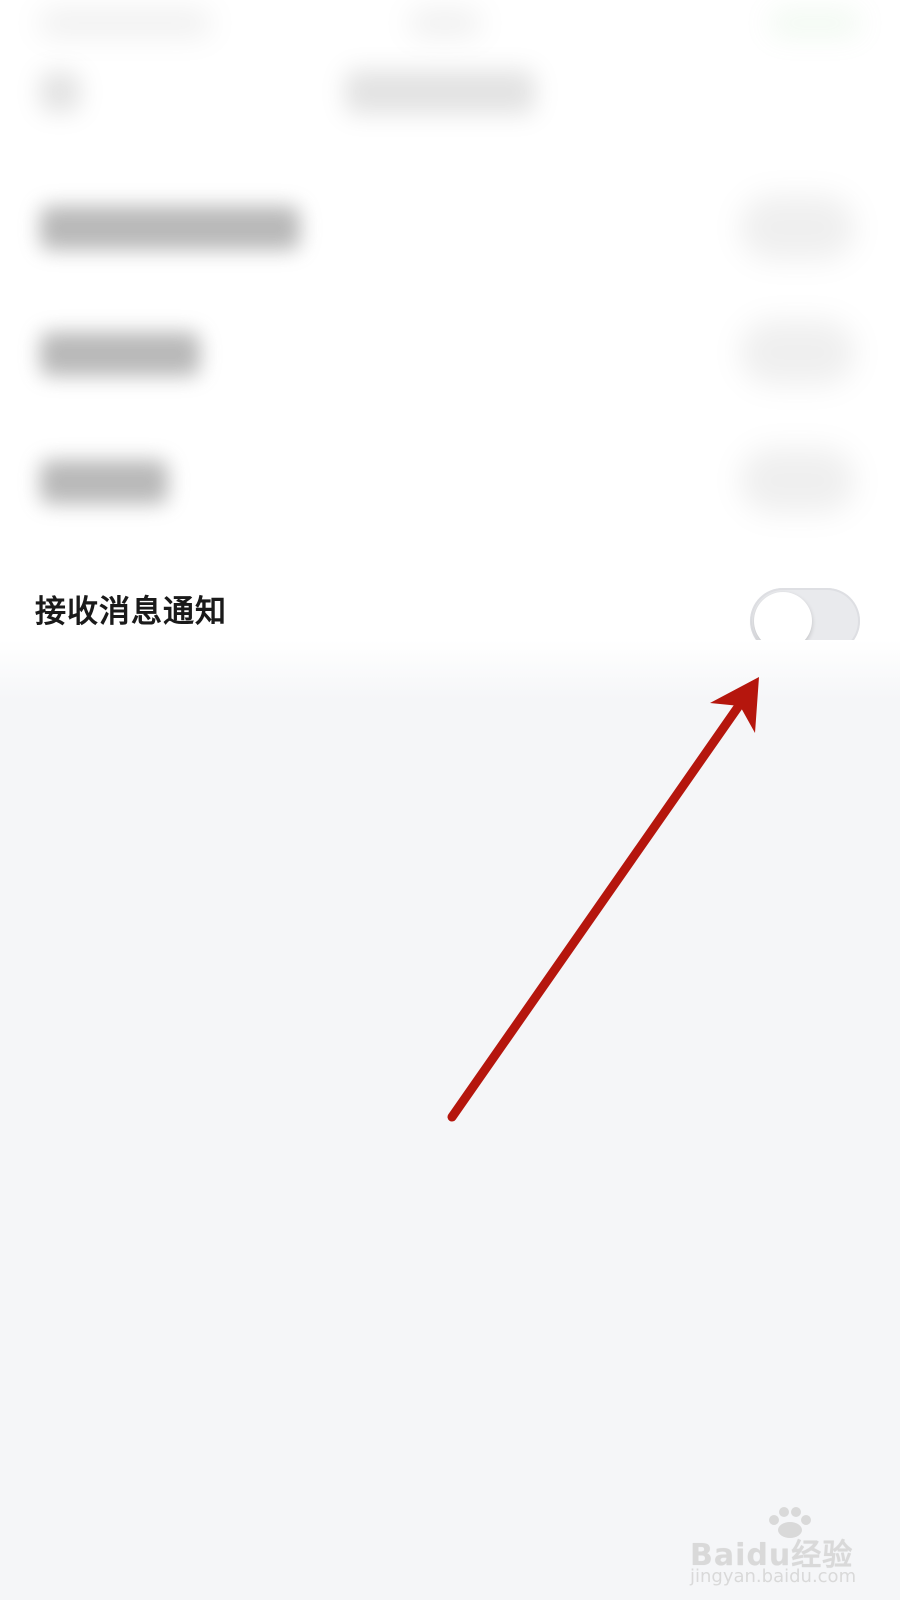  Describe the element at coordinates (104, 482) in the screenshot. I see `setting-row-3-label-blurred` at that location.